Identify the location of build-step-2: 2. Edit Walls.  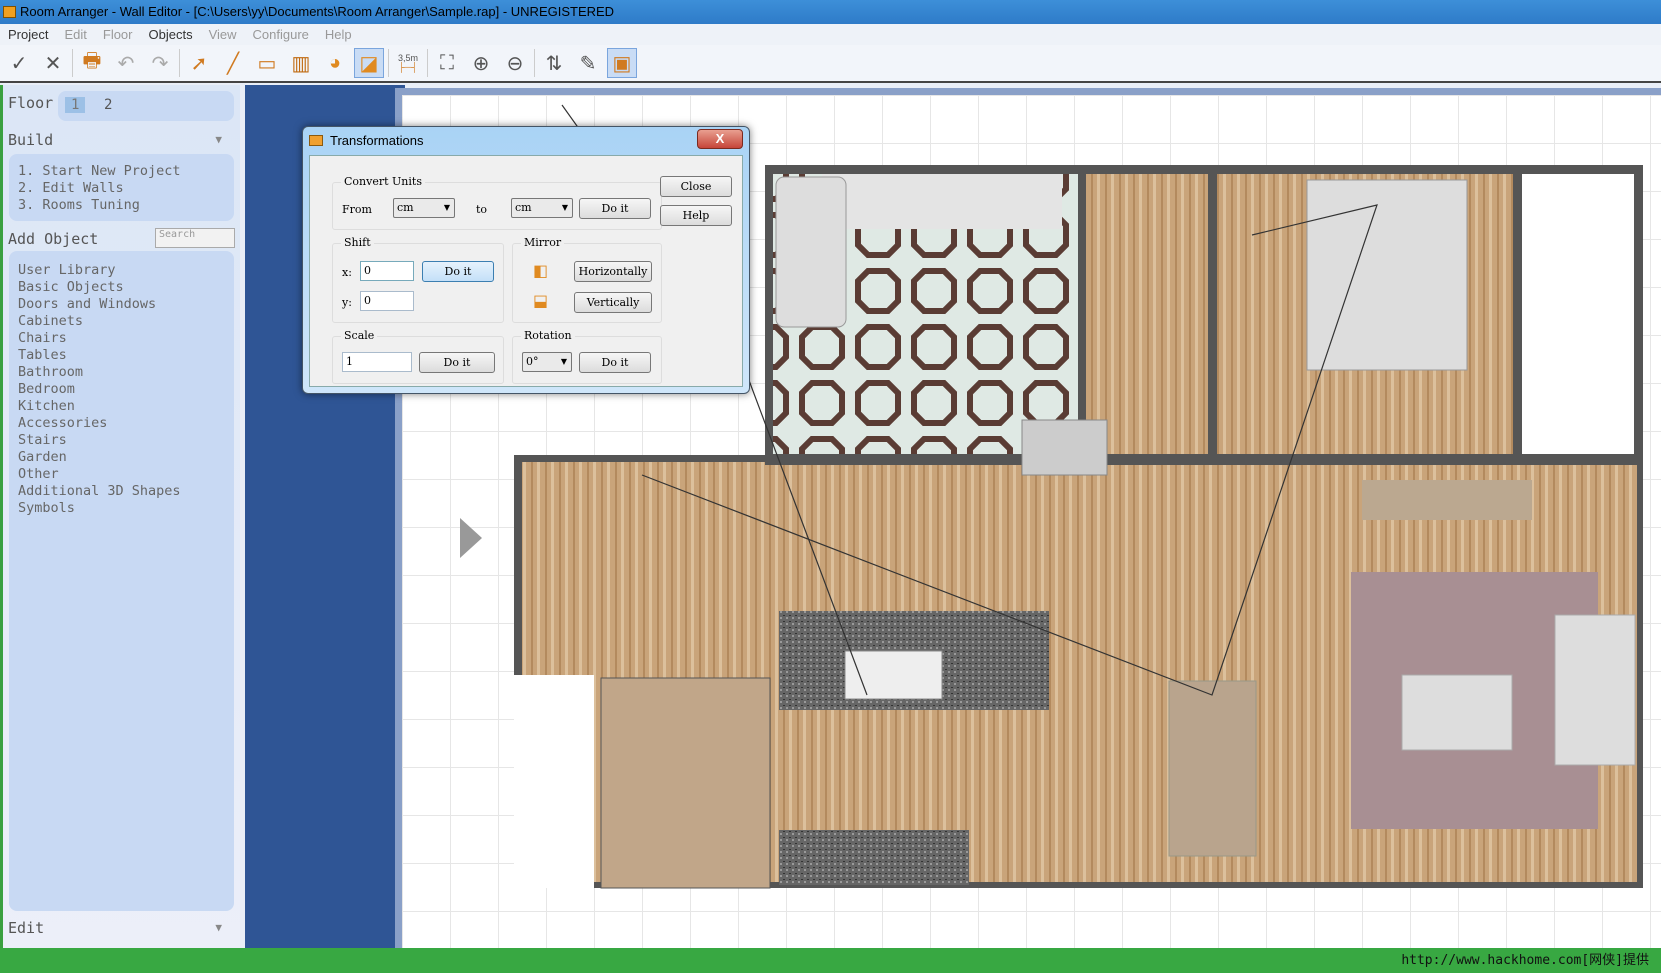
(121, 188).